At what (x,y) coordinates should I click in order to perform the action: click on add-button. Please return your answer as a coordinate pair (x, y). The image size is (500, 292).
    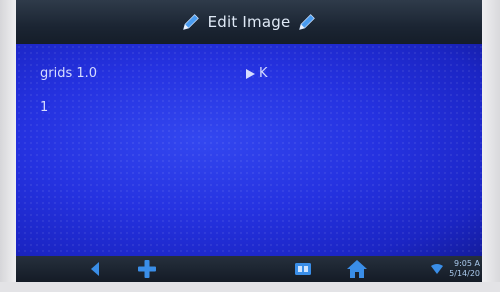
    Looking at the image, I should click on (147, 269).